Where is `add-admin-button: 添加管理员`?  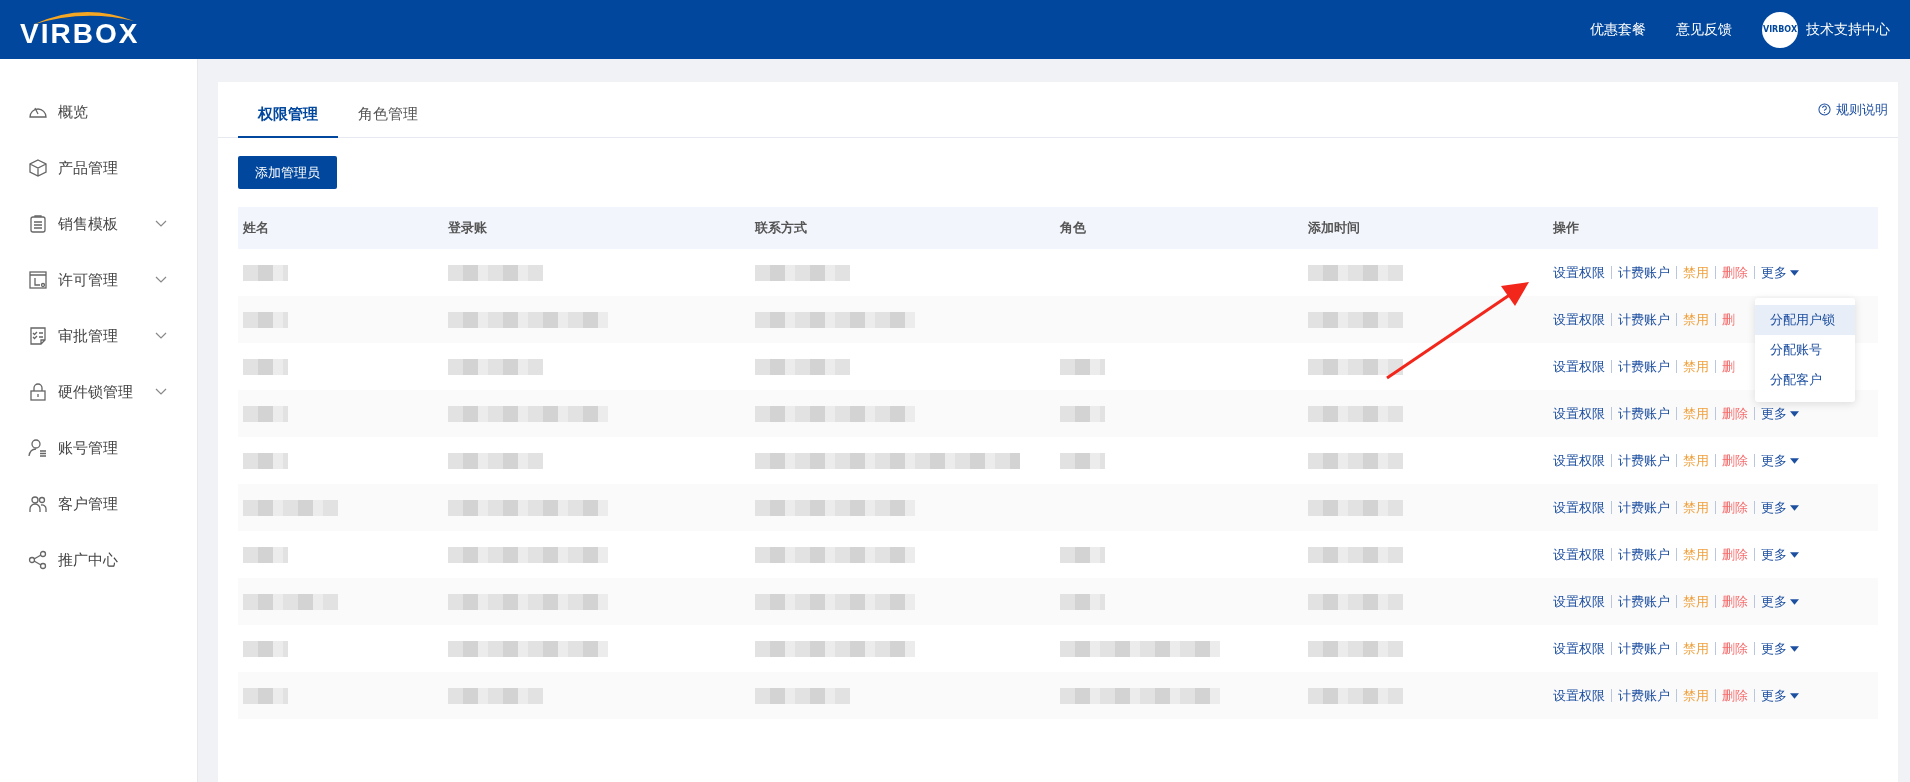
add-admin-button: 添加管理员 is located at coordinates (287, 172).